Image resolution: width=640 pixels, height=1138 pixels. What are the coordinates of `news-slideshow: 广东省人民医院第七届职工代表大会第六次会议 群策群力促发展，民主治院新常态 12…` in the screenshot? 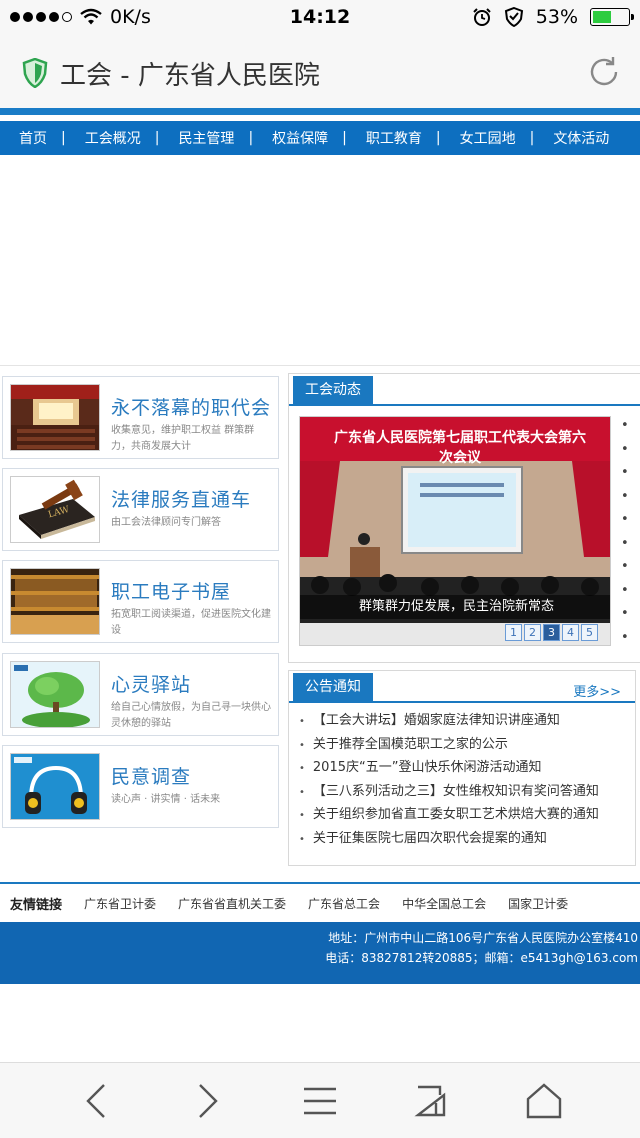 It's located at (455, 531).